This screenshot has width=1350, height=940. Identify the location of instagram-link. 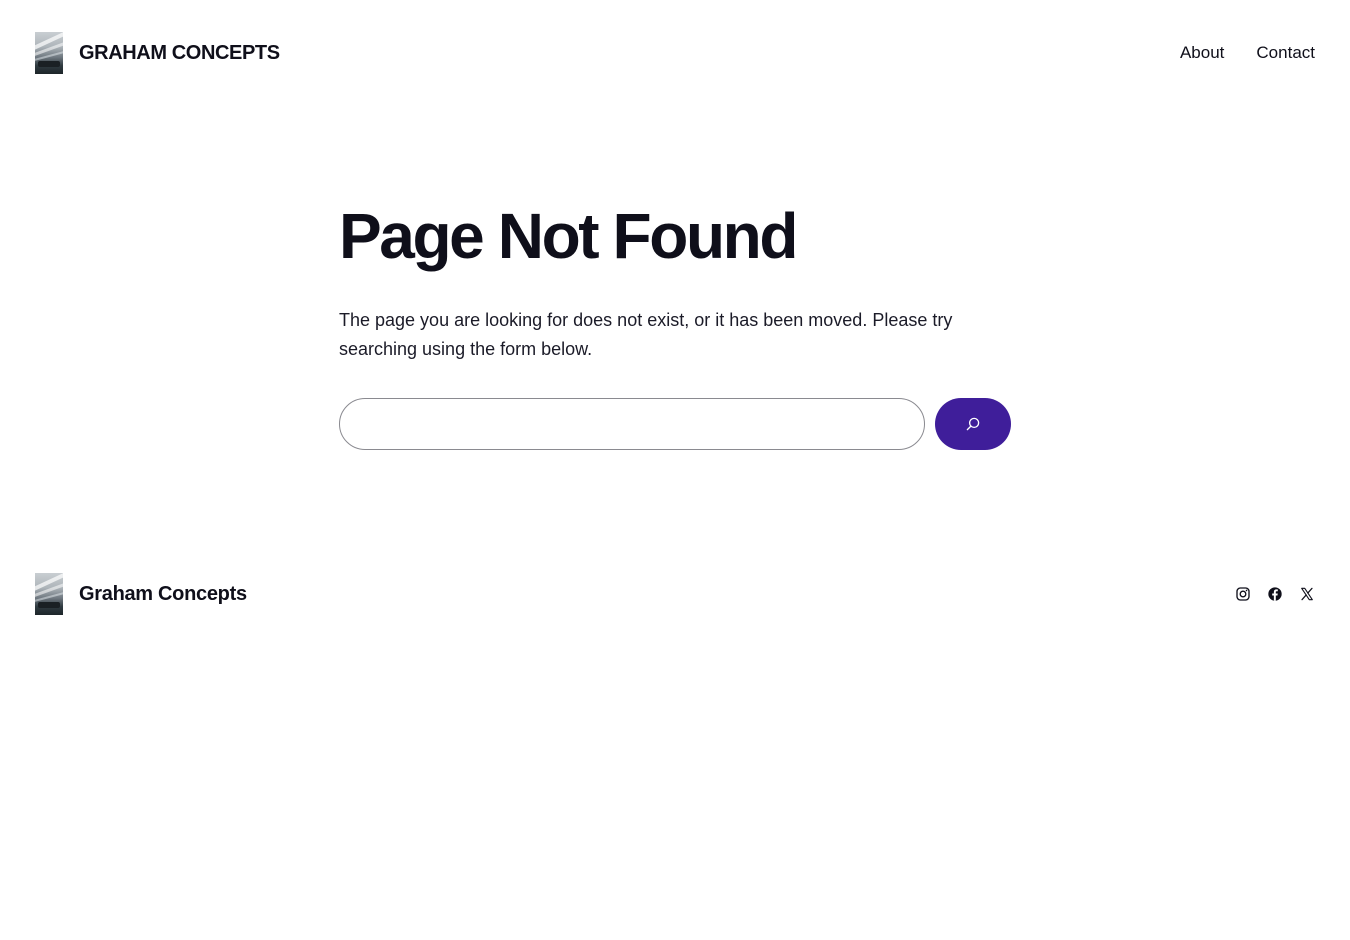
(1243, 594).